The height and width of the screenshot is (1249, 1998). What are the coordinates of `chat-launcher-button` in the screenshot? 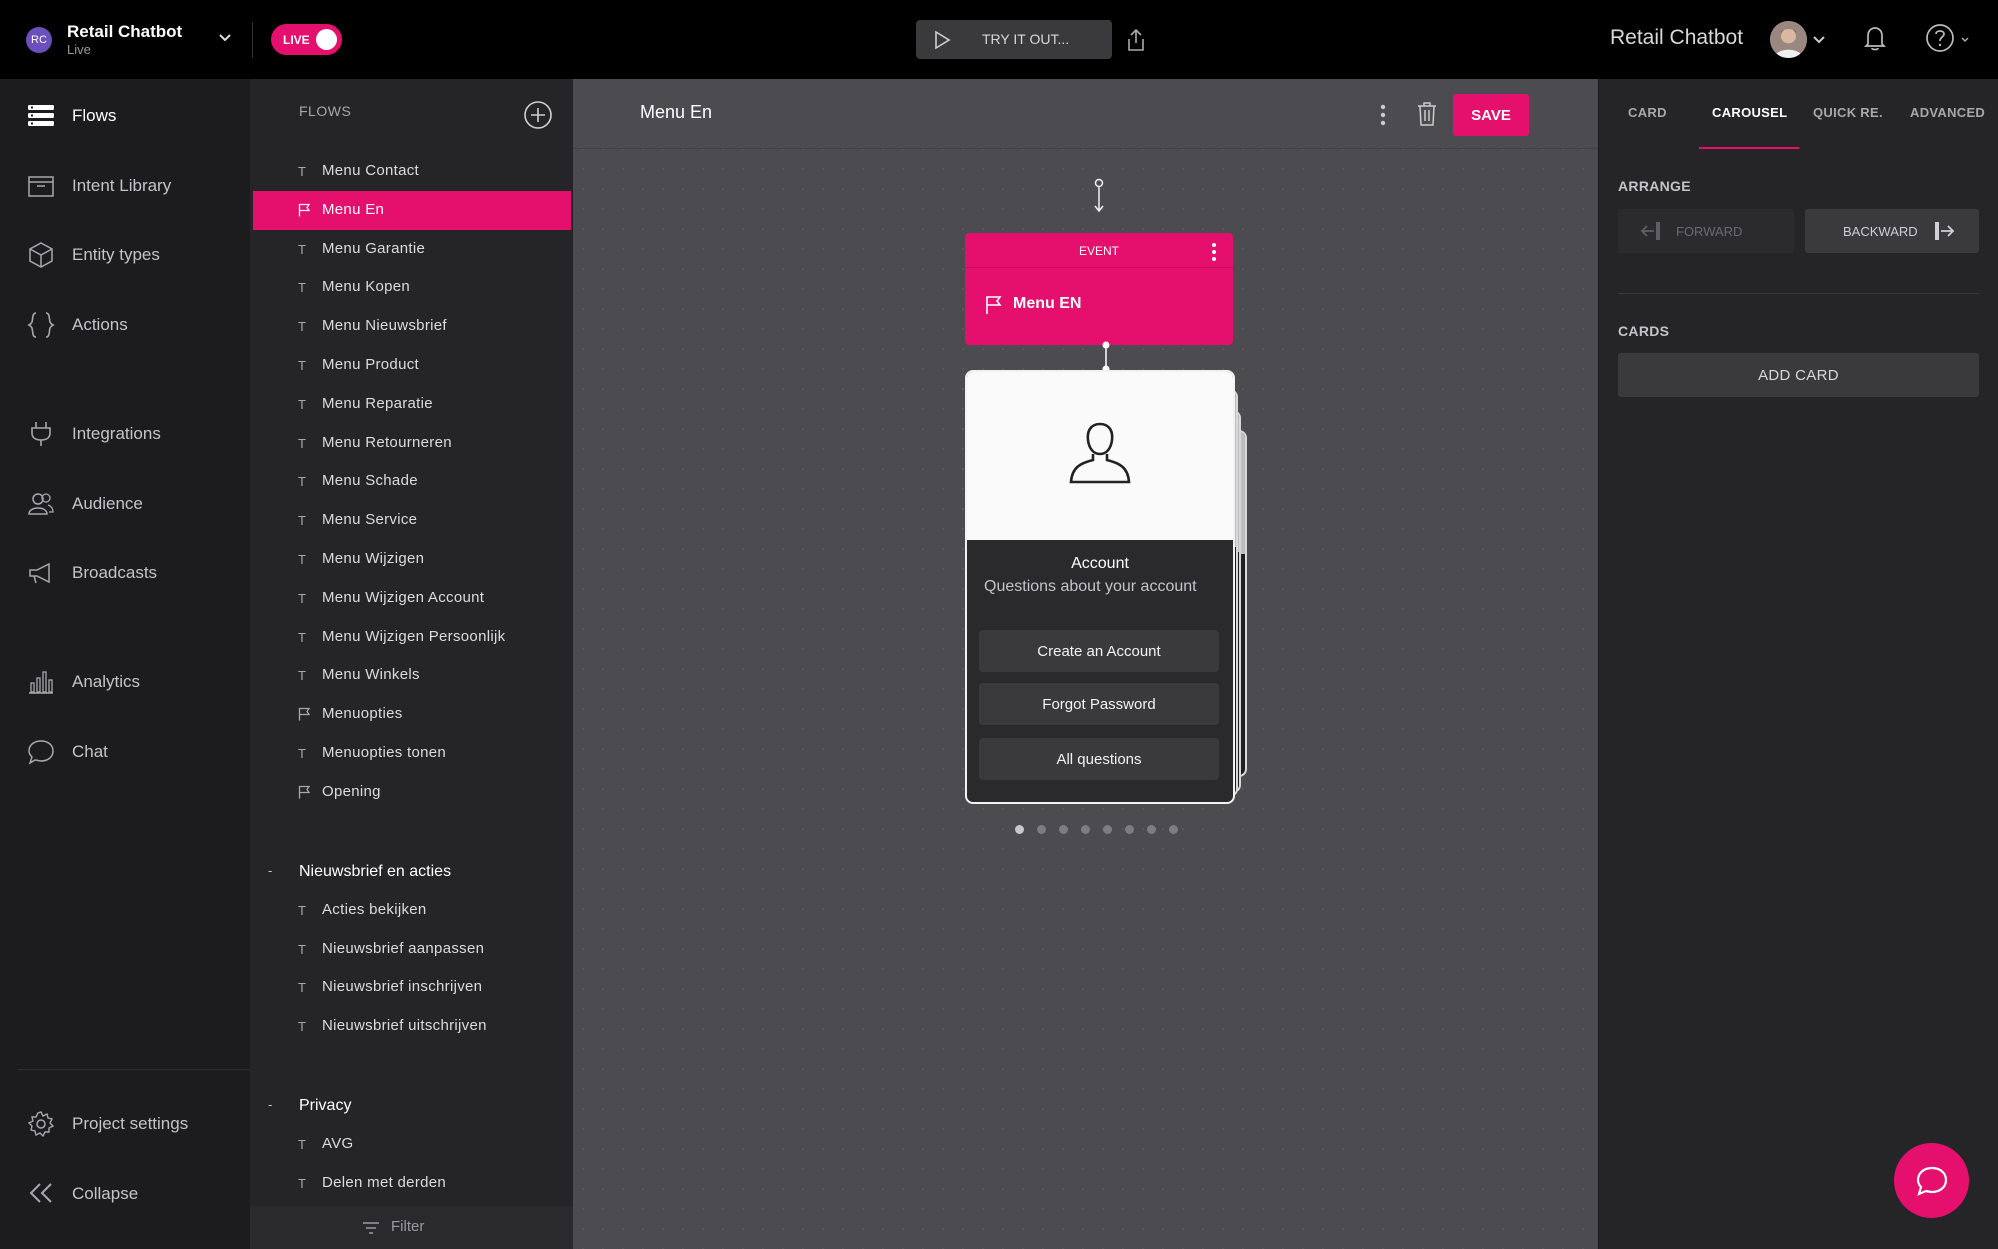 It's located at (1931, 1180).